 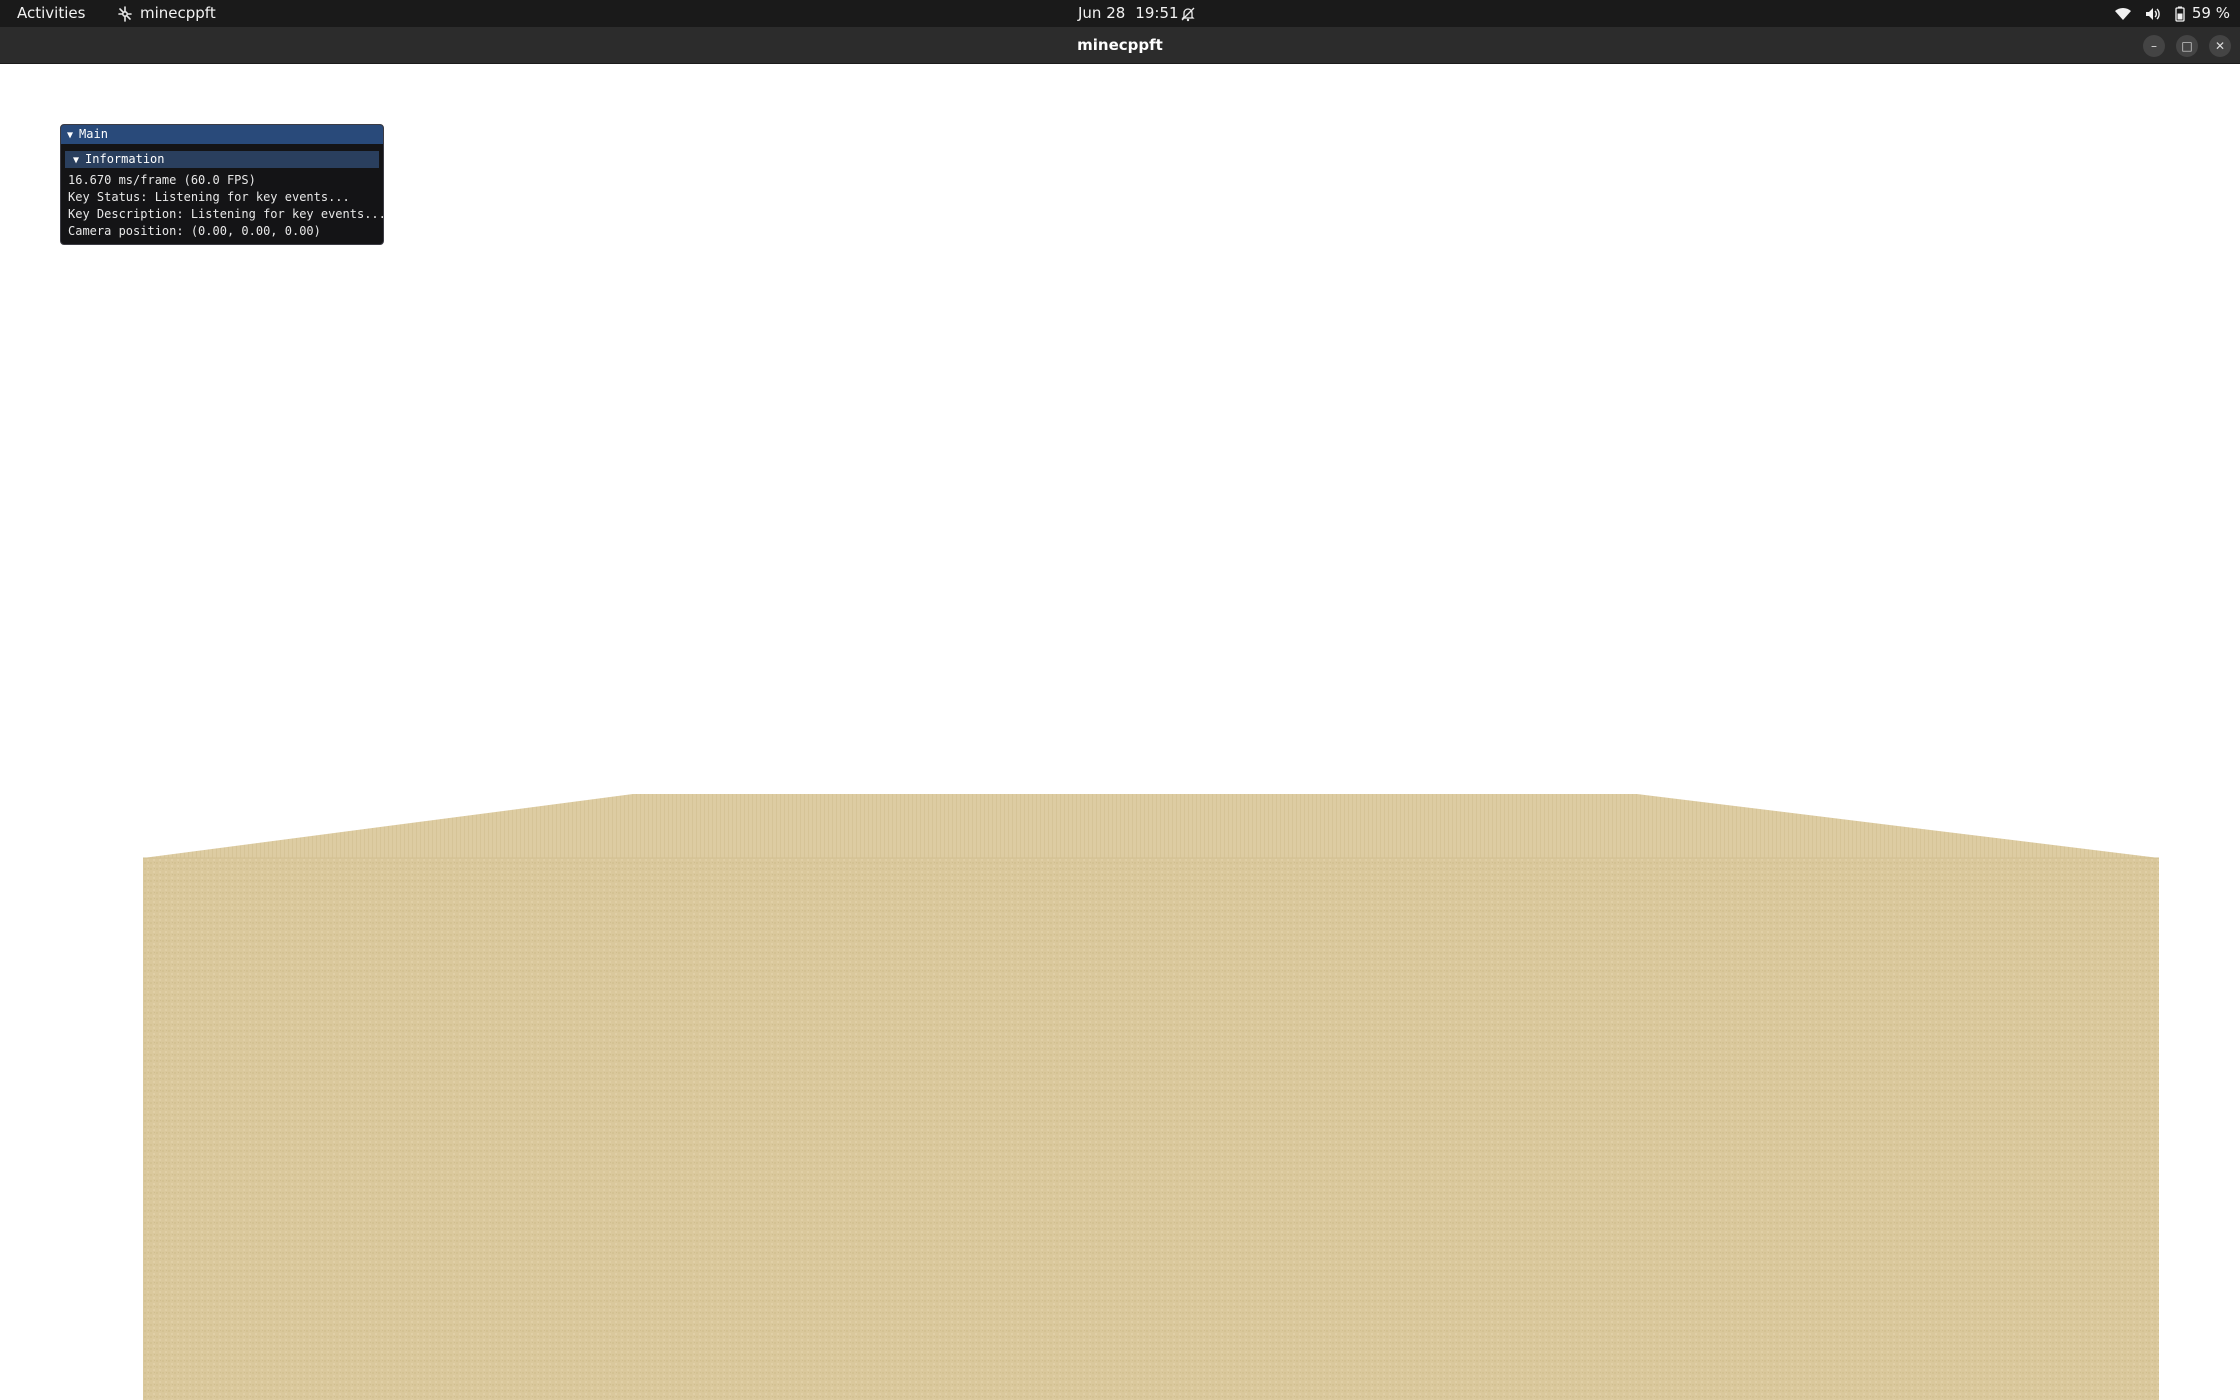 What do you see at coordinates (1188, 13) in the screenshot?
I see `notifications-off-icon` at bounding box center [1188, 13].